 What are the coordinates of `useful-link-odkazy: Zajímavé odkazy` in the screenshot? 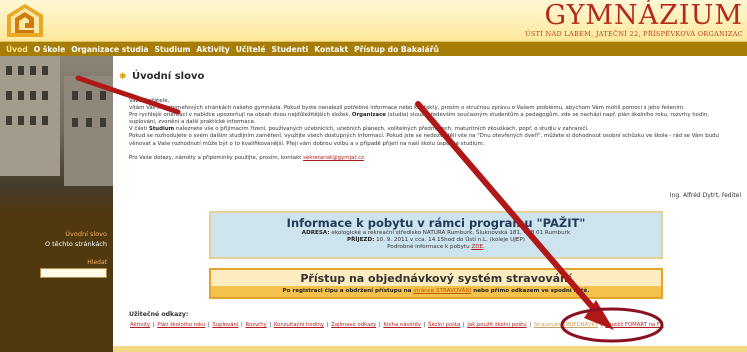 It's located at (353, 325).